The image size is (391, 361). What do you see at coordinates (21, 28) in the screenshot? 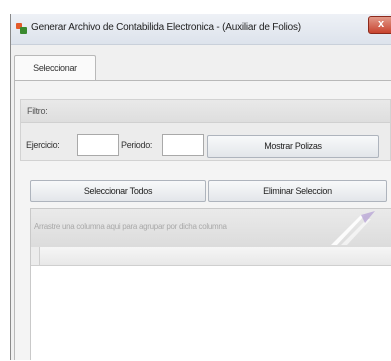
I see `app-icon` at bounding box center [21, 28].